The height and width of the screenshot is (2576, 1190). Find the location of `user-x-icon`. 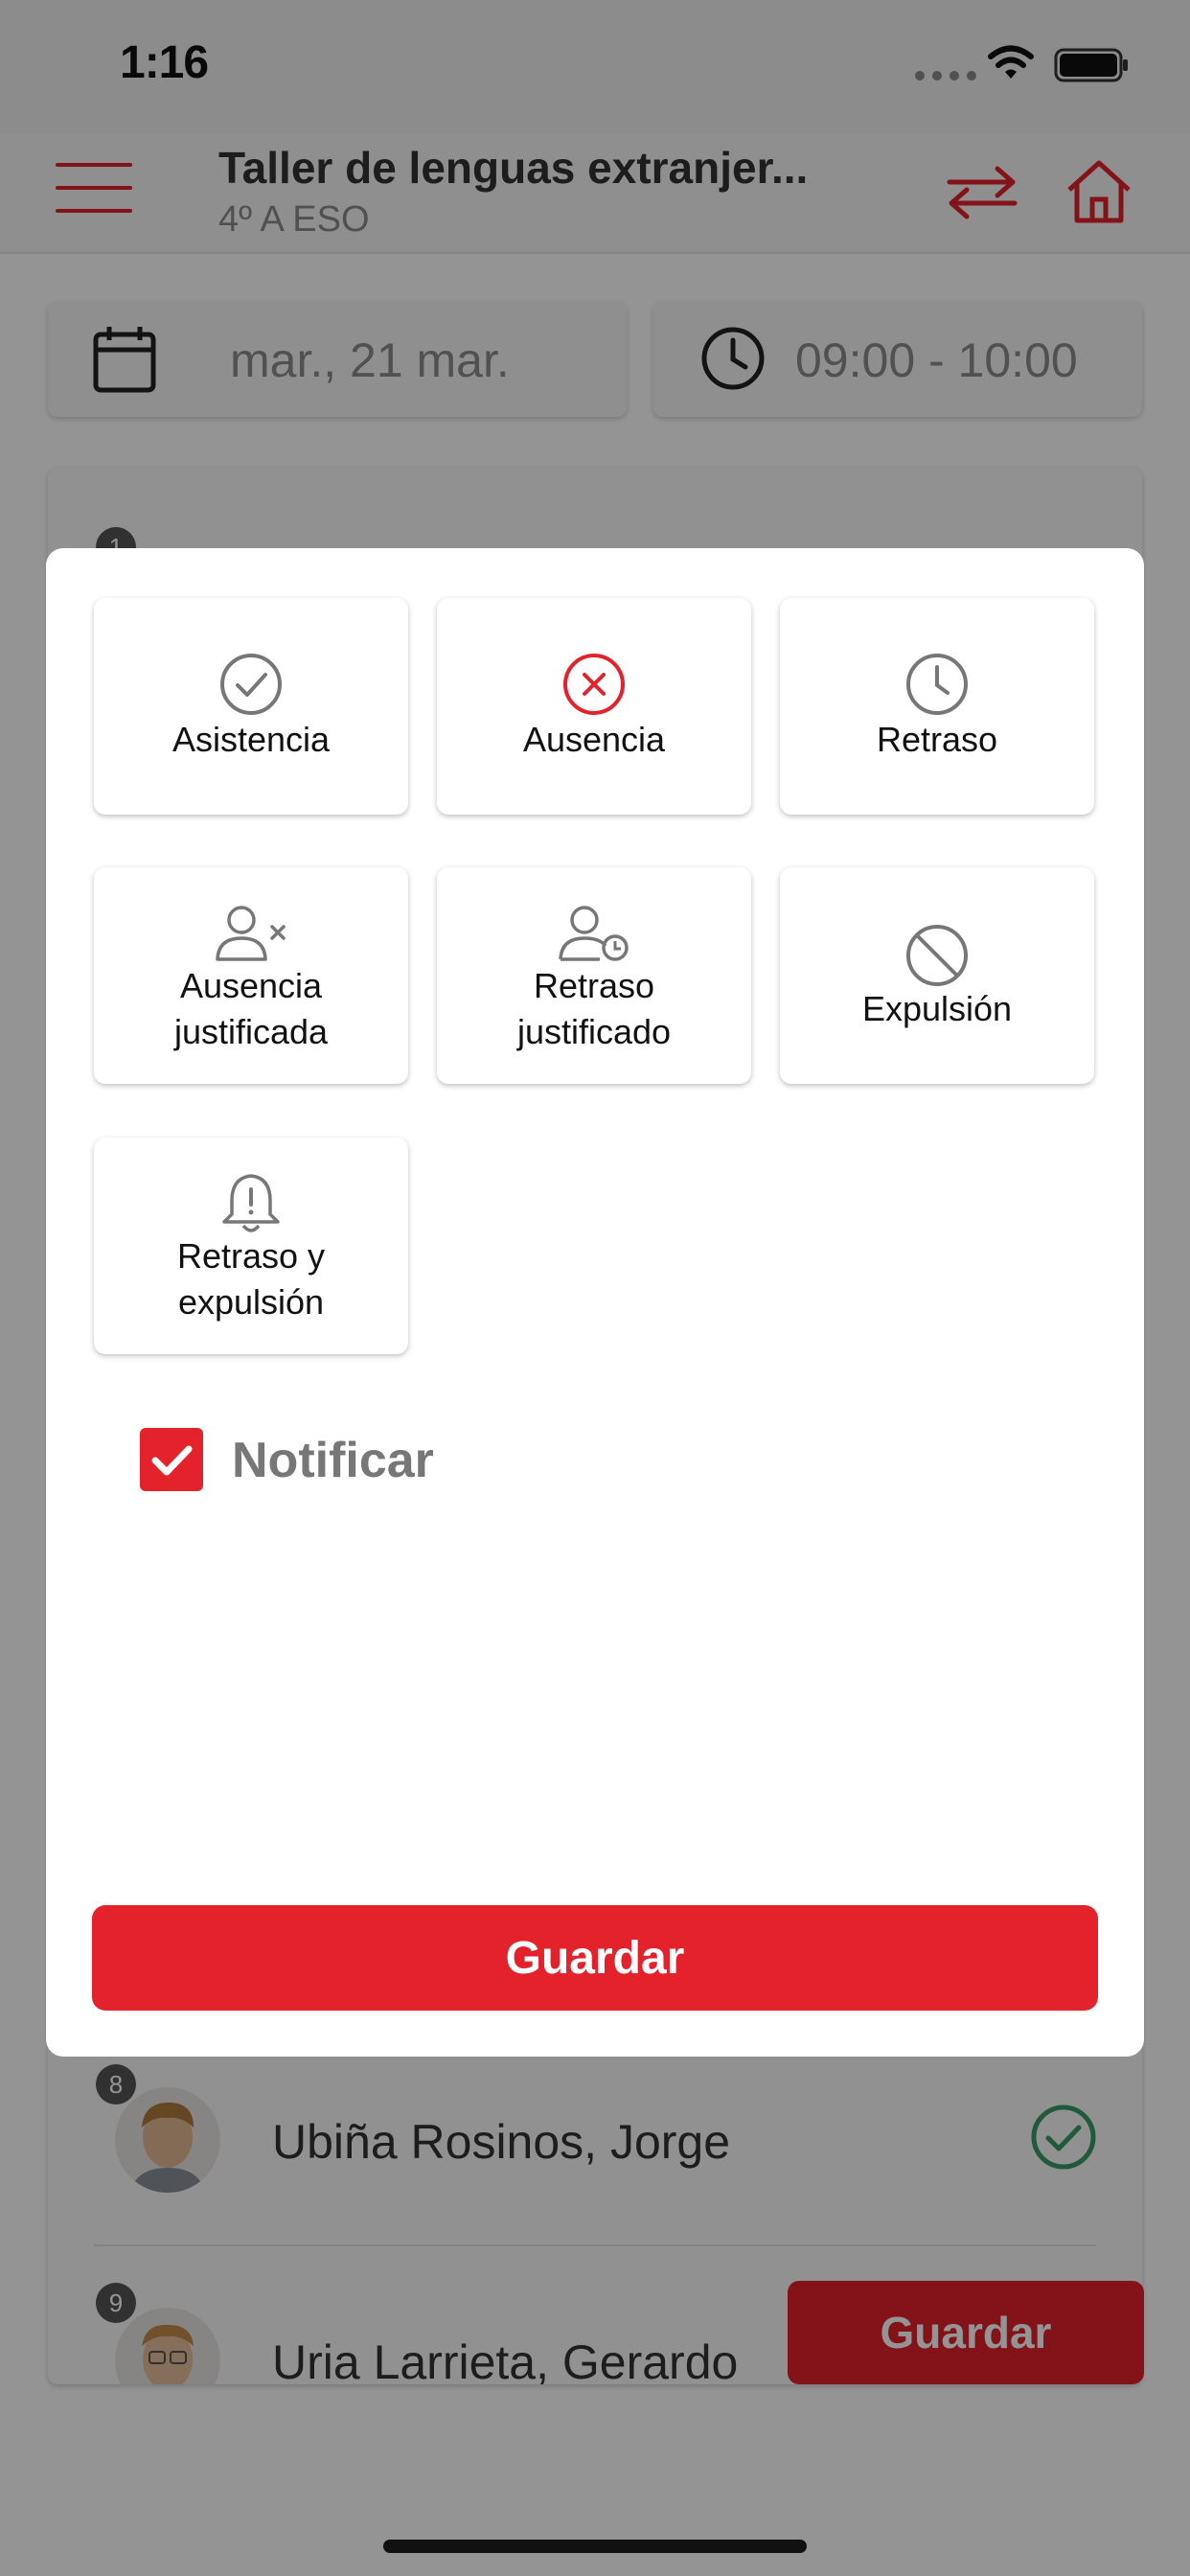

user-x-icon is located at coordinates (251, 933).